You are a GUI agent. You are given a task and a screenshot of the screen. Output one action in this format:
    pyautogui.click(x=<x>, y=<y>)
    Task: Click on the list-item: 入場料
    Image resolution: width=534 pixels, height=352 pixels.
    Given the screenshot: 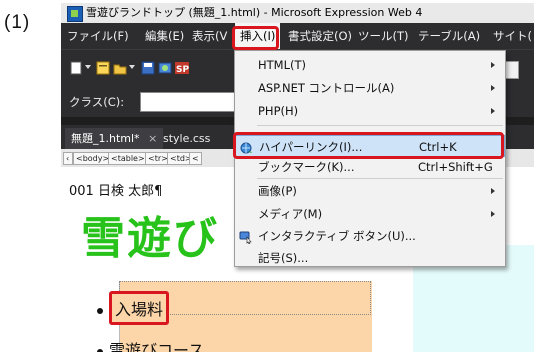 What is the action you would take?
    pyautogui.click(x=133, y=308)
    